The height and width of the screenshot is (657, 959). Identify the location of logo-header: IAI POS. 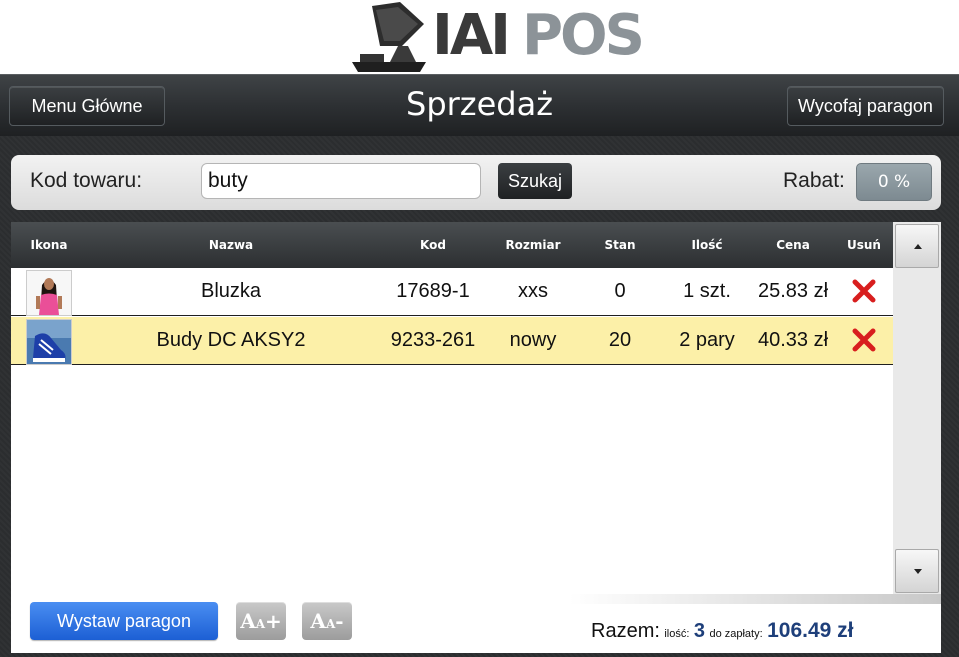
(479, 37).